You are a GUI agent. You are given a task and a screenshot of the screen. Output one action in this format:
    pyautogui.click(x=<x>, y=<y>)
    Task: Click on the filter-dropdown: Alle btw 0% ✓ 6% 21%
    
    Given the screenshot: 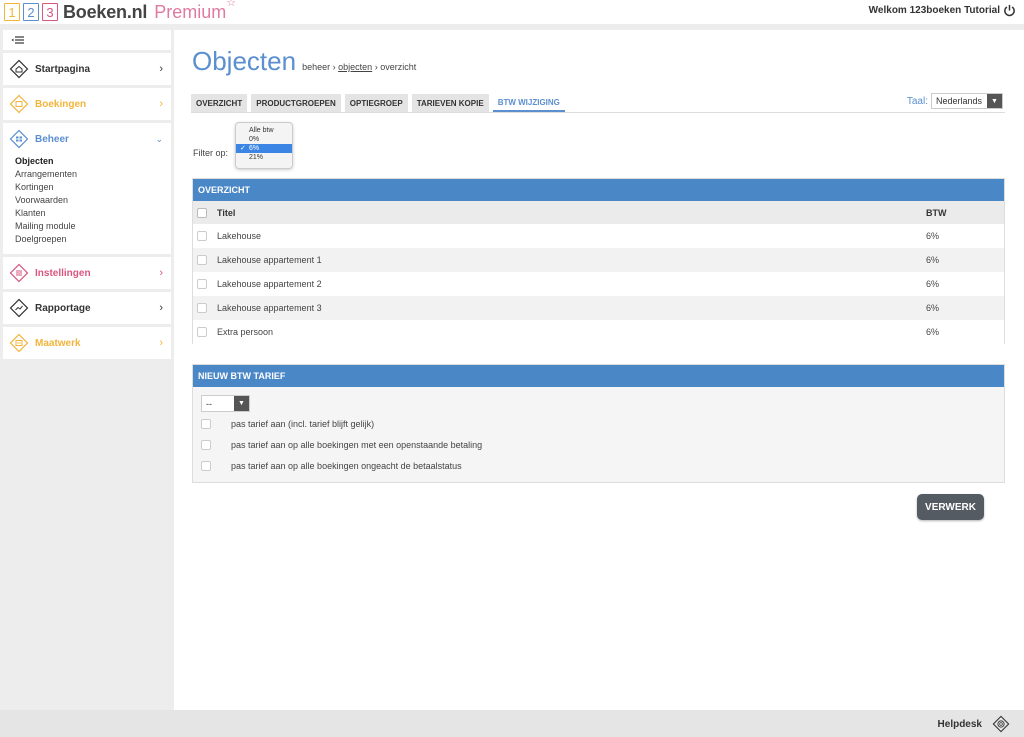 What is the action you would take?
    pyautogui.click(x=264, y=145)
    